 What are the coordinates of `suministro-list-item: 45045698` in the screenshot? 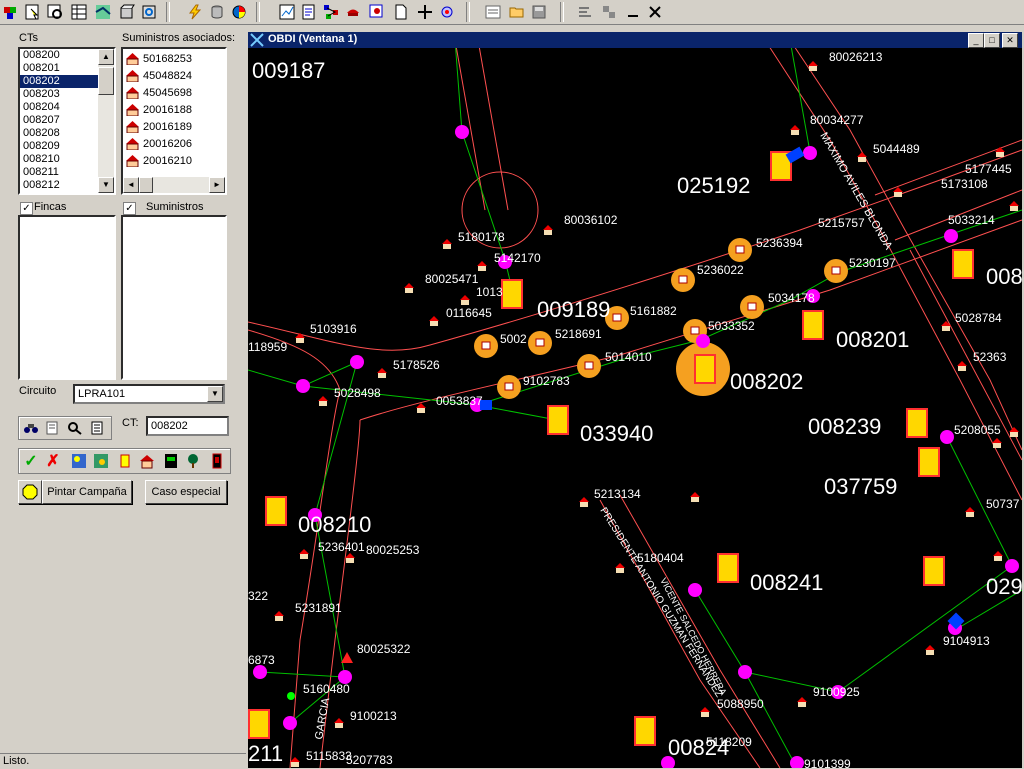 It's located at (174, 93).